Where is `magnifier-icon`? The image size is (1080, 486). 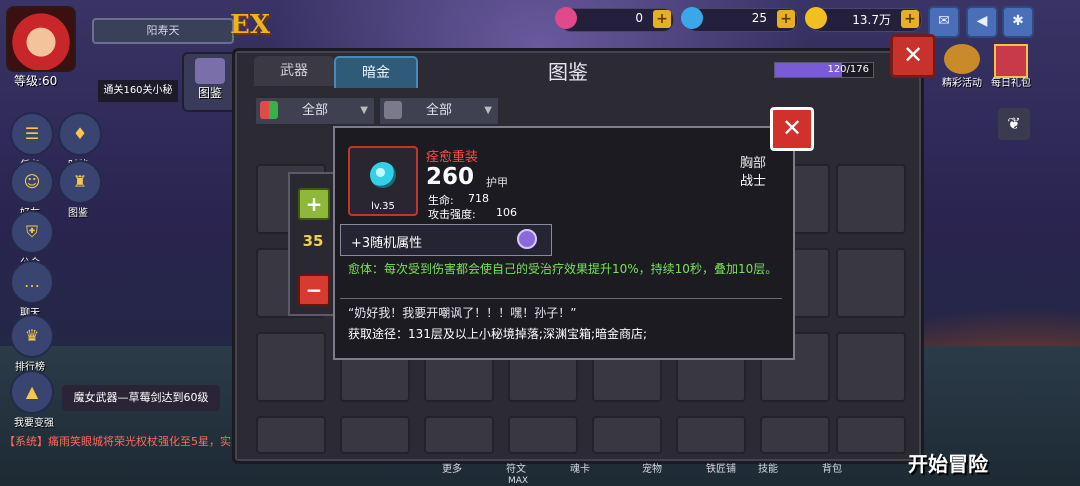 magnifier-icon is located at coordinates (527, 239).